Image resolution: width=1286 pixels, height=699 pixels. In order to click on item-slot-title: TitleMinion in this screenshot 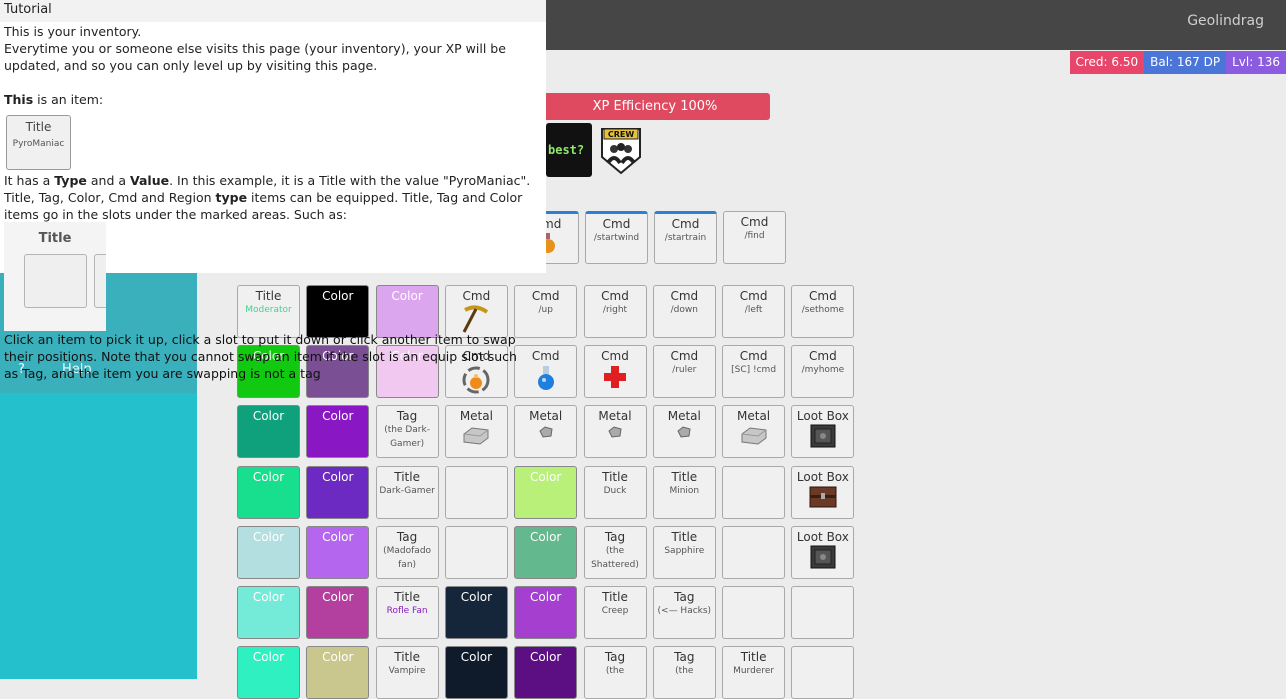, I will do `click(684, 492)`.